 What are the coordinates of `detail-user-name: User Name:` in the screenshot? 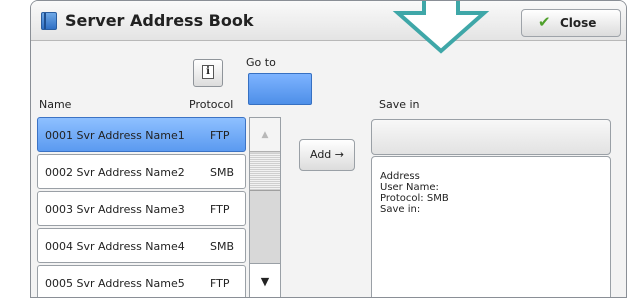 It's located at (409, 187).